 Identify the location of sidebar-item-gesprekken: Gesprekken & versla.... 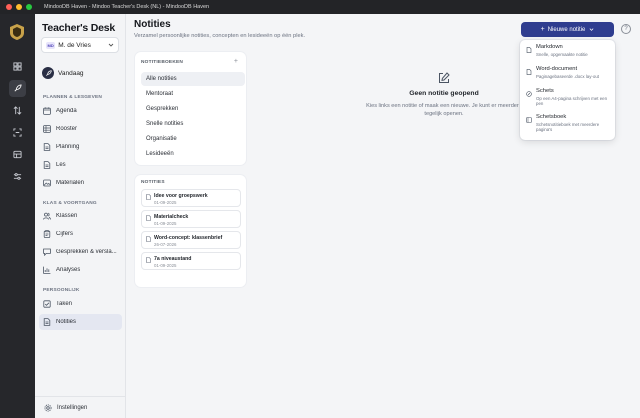
(80, 252).